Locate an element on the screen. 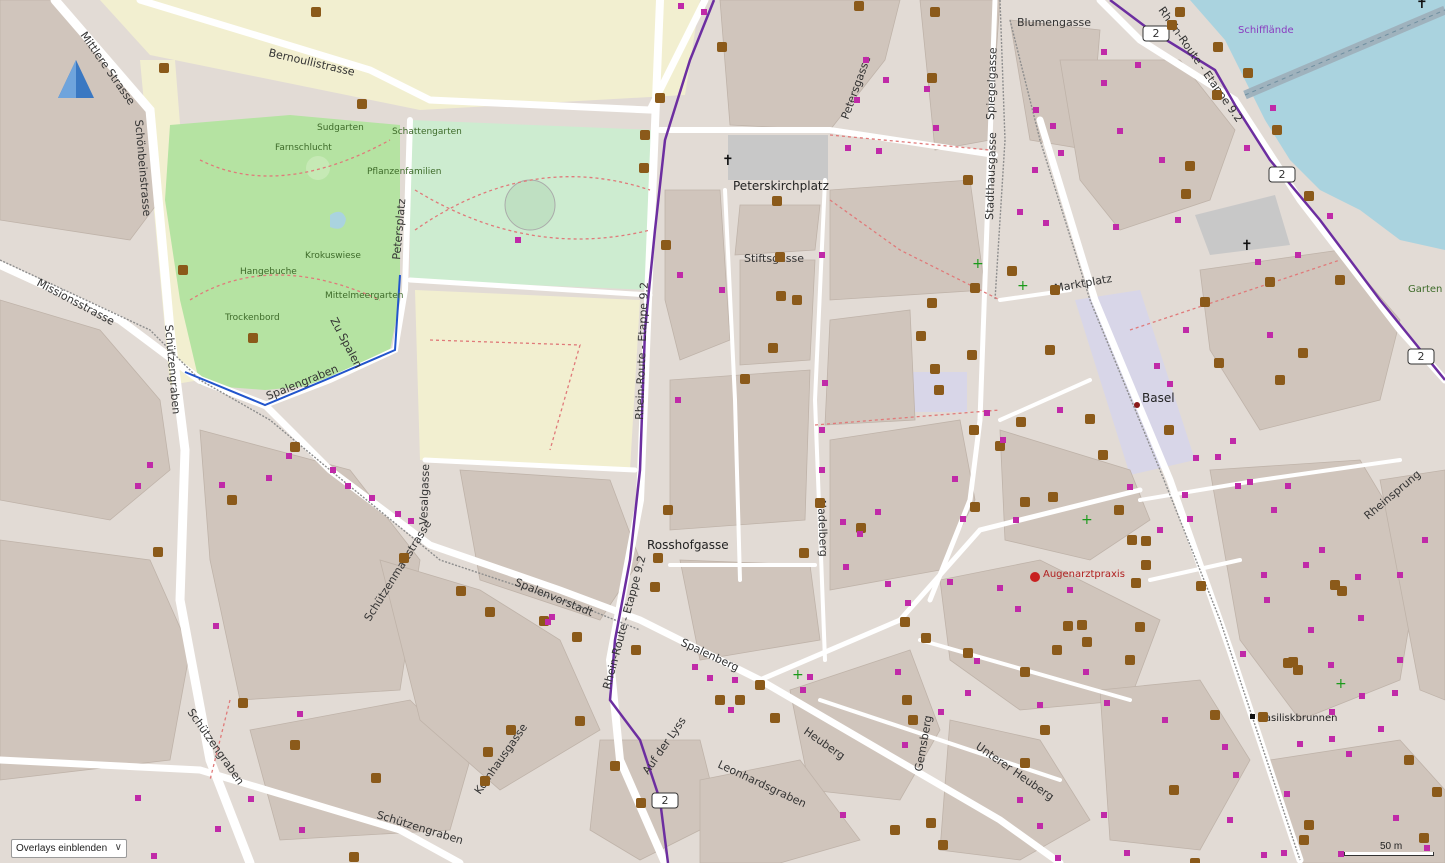 The width and height of the screenshot is (1445, 863). overlay-dropdown: Overlays einblenden ∨ is located at coordinates (69, 848).